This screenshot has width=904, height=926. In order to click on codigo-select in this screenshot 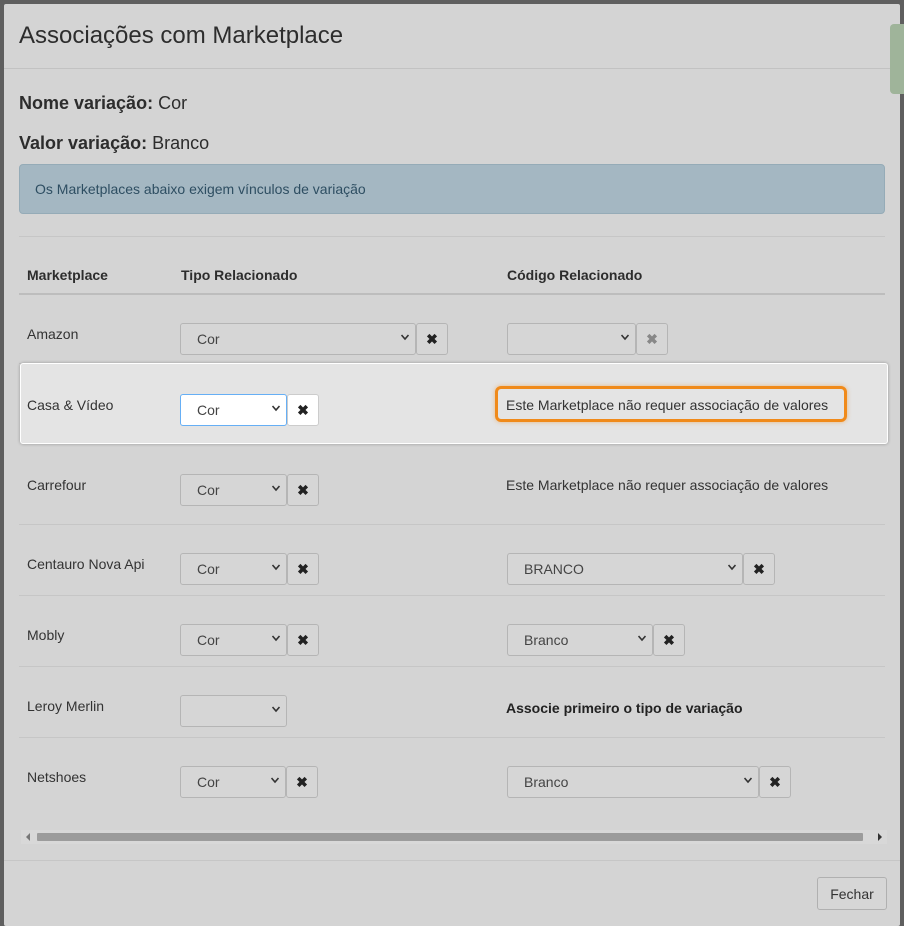, I will do `click(571, 339)`.